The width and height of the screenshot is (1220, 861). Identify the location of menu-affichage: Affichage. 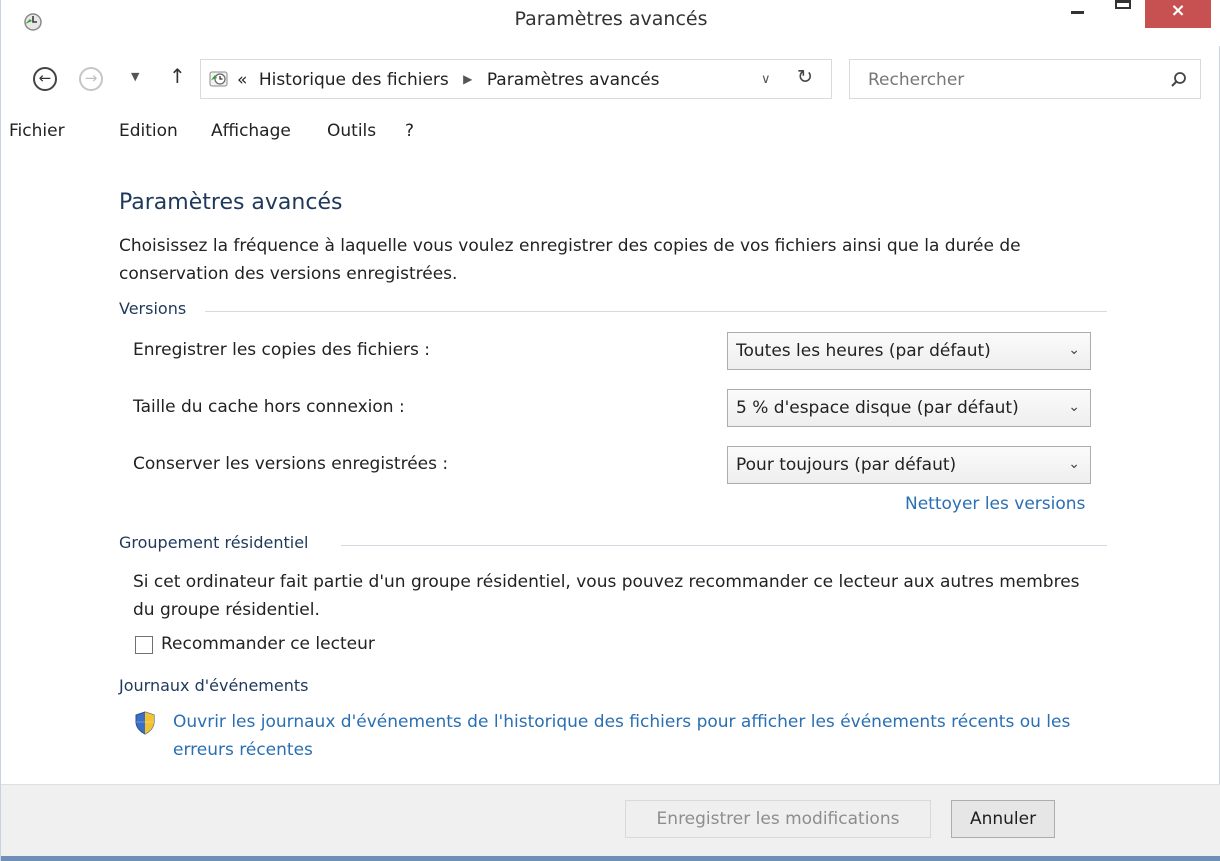
(251, 131).